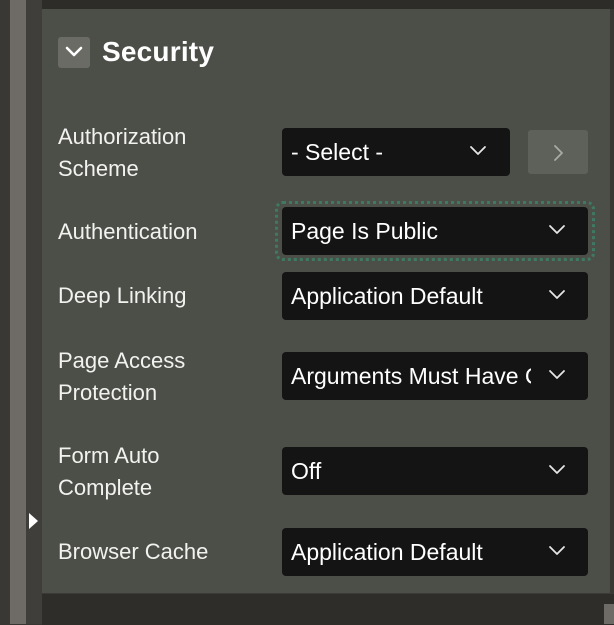 The image size is (614, 625). Describe the element at coordinates (337, 152) in the screenshot. I see `authorization-scheme-value: - Select -` at that location.